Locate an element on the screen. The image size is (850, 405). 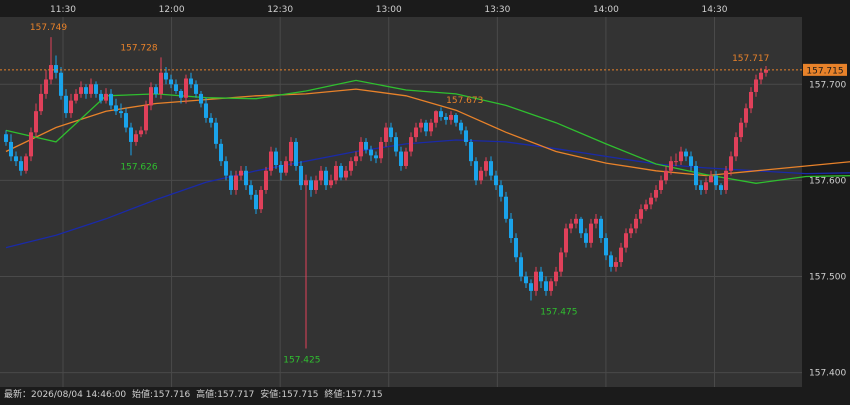
low-annotation: 157.626 is located at coordinates (138, 167).